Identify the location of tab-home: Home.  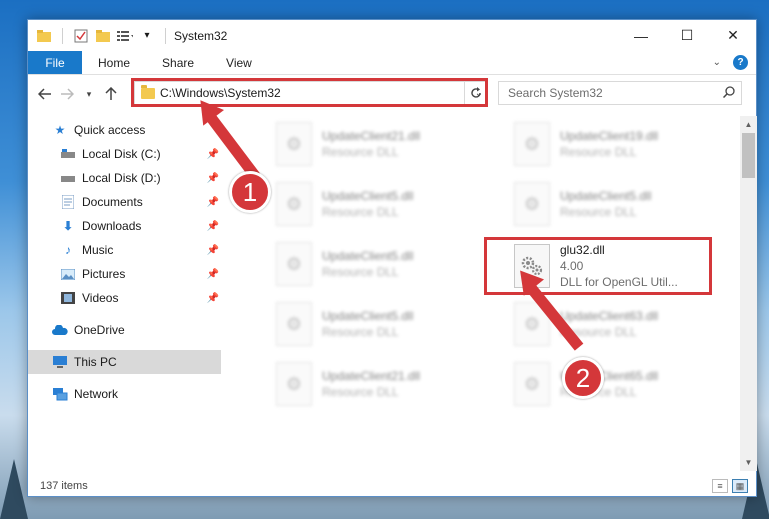
(114, 62).